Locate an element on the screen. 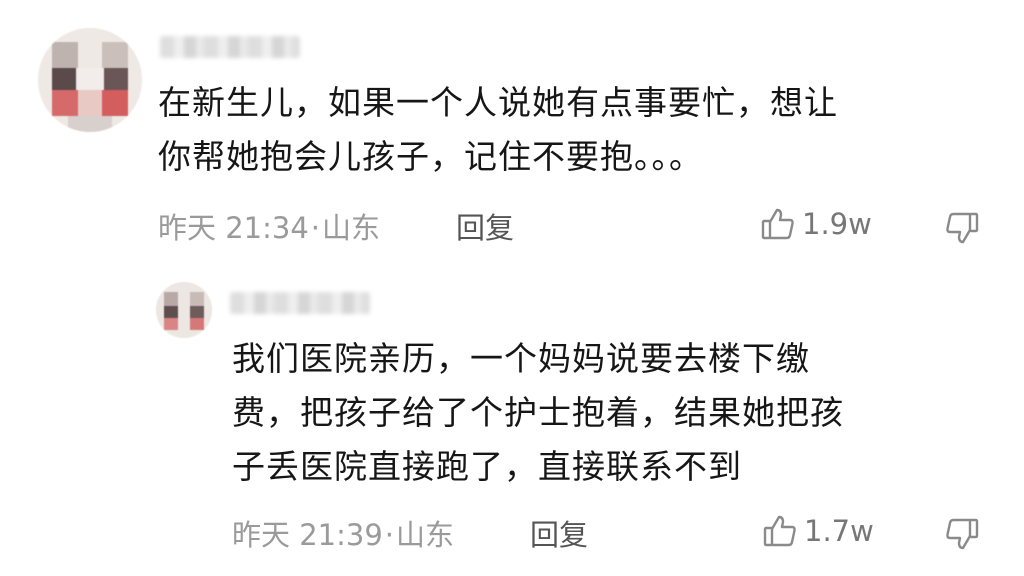  comment-text: 在新生儿，如果一个人说她有点事要忙，想让 你帮她抱会儿孩子，记住不要抱。。。 is located at coordinates (498, 129).